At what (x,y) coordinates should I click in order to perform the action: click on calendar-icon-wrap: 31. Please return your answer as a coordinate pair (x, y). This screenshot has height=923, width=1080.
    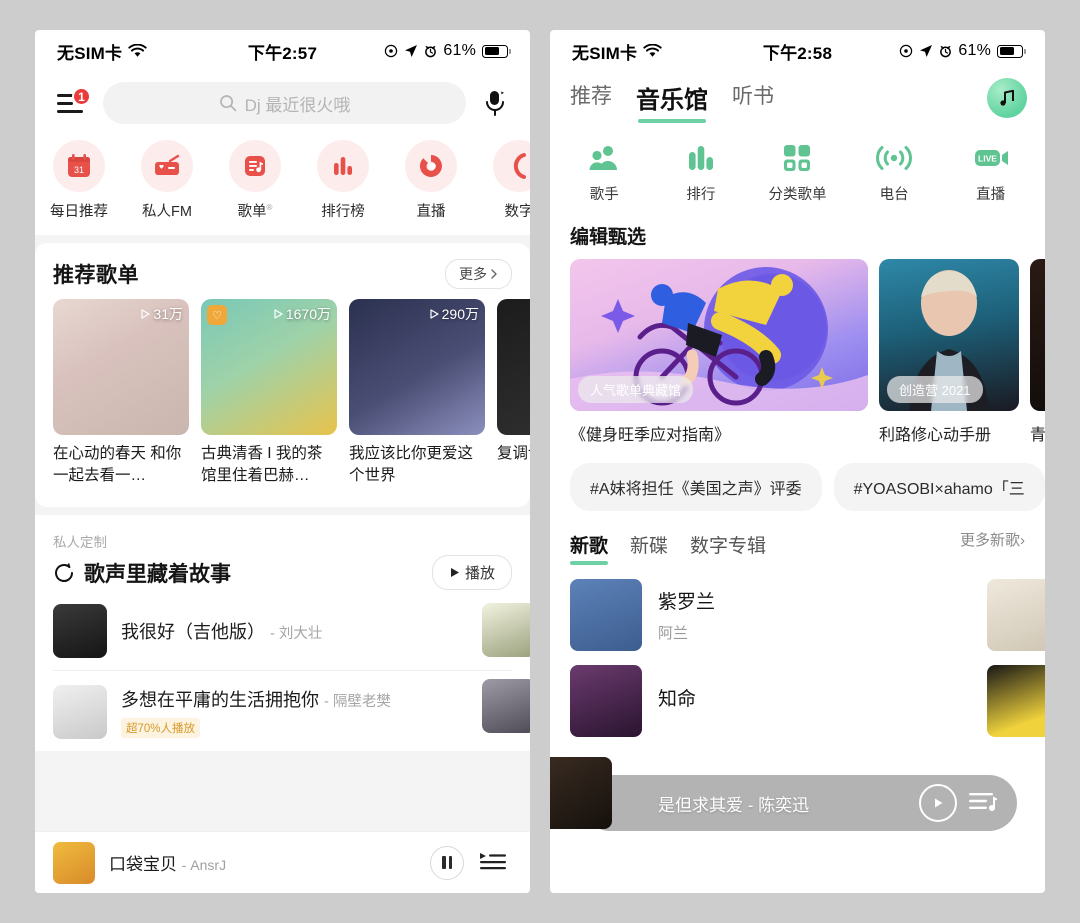
    Looking at the image, I should click on (79, 166).